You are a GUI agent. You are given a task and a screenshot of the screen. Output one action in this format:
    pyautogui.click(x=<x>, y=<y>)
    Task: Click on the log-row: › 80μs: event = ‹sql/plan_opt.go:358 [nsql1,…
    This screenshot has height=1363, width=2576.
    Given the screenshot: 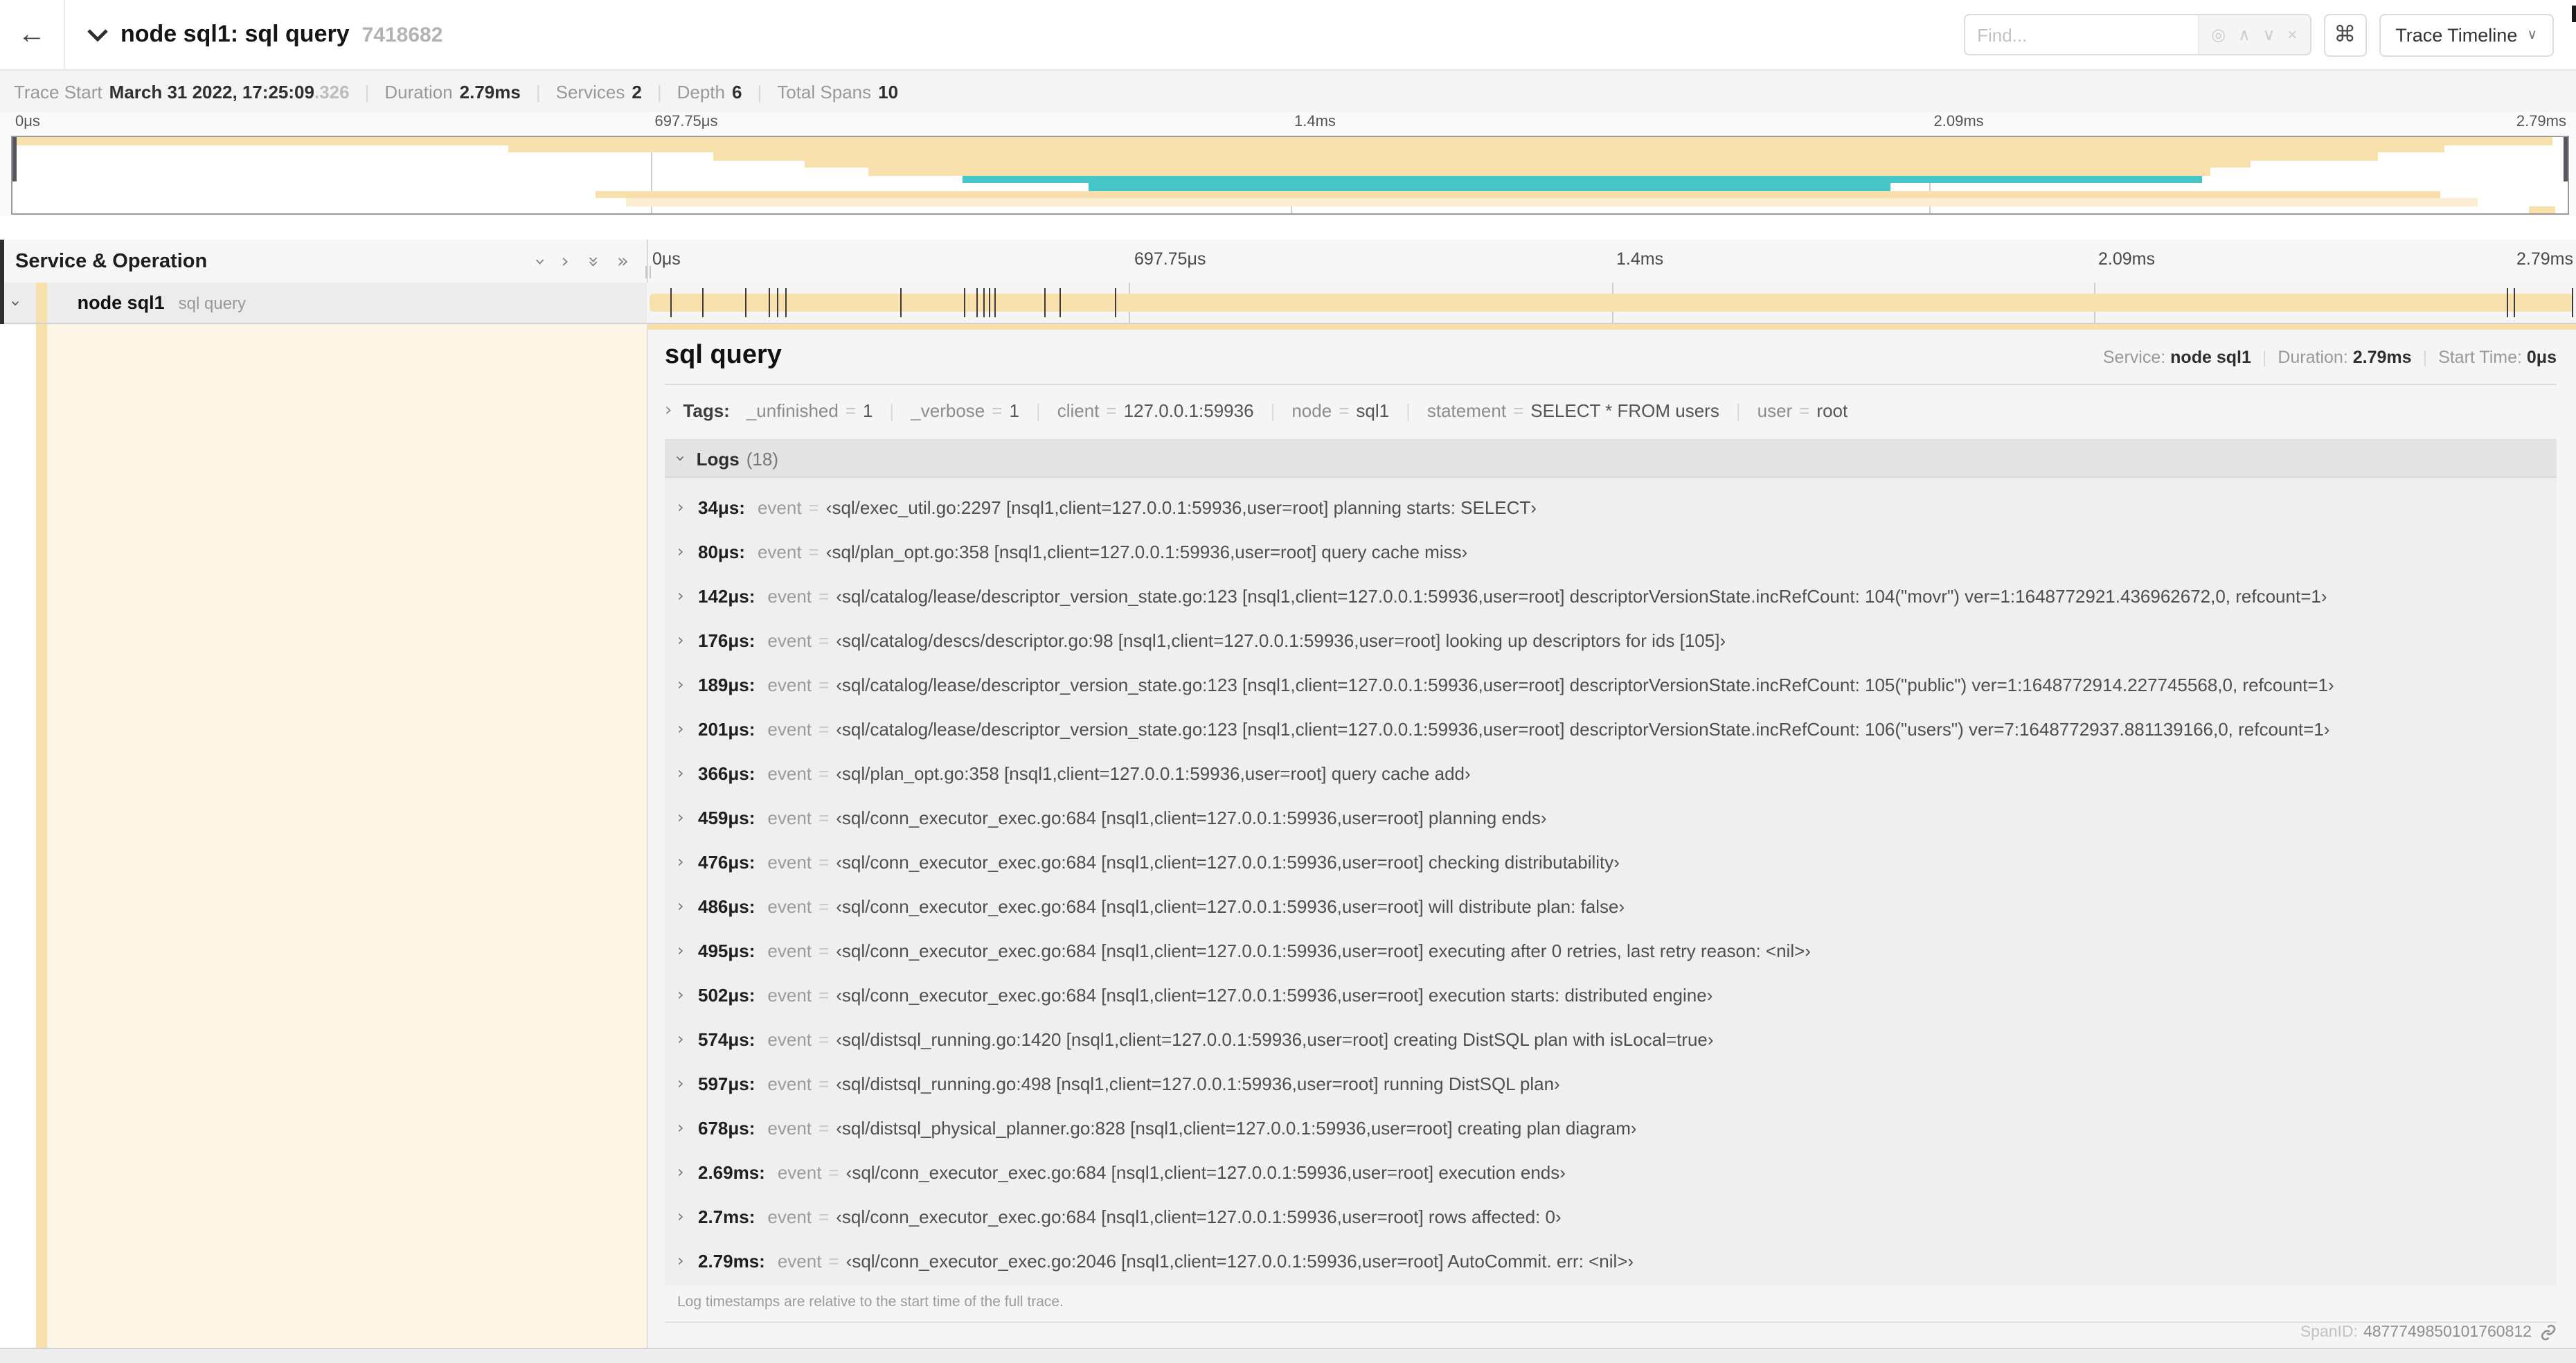 What is the action you would take?
    pyautogui.click(x=1611, y=551)
    